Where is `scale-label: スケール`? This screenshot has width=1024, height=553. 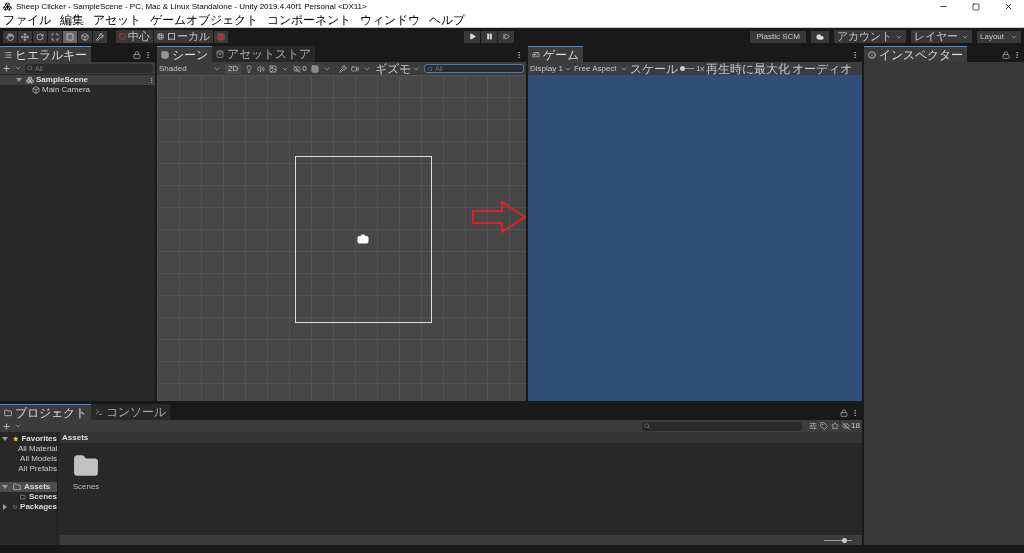
scale-label: スケール is located at coordinates (653, 68).